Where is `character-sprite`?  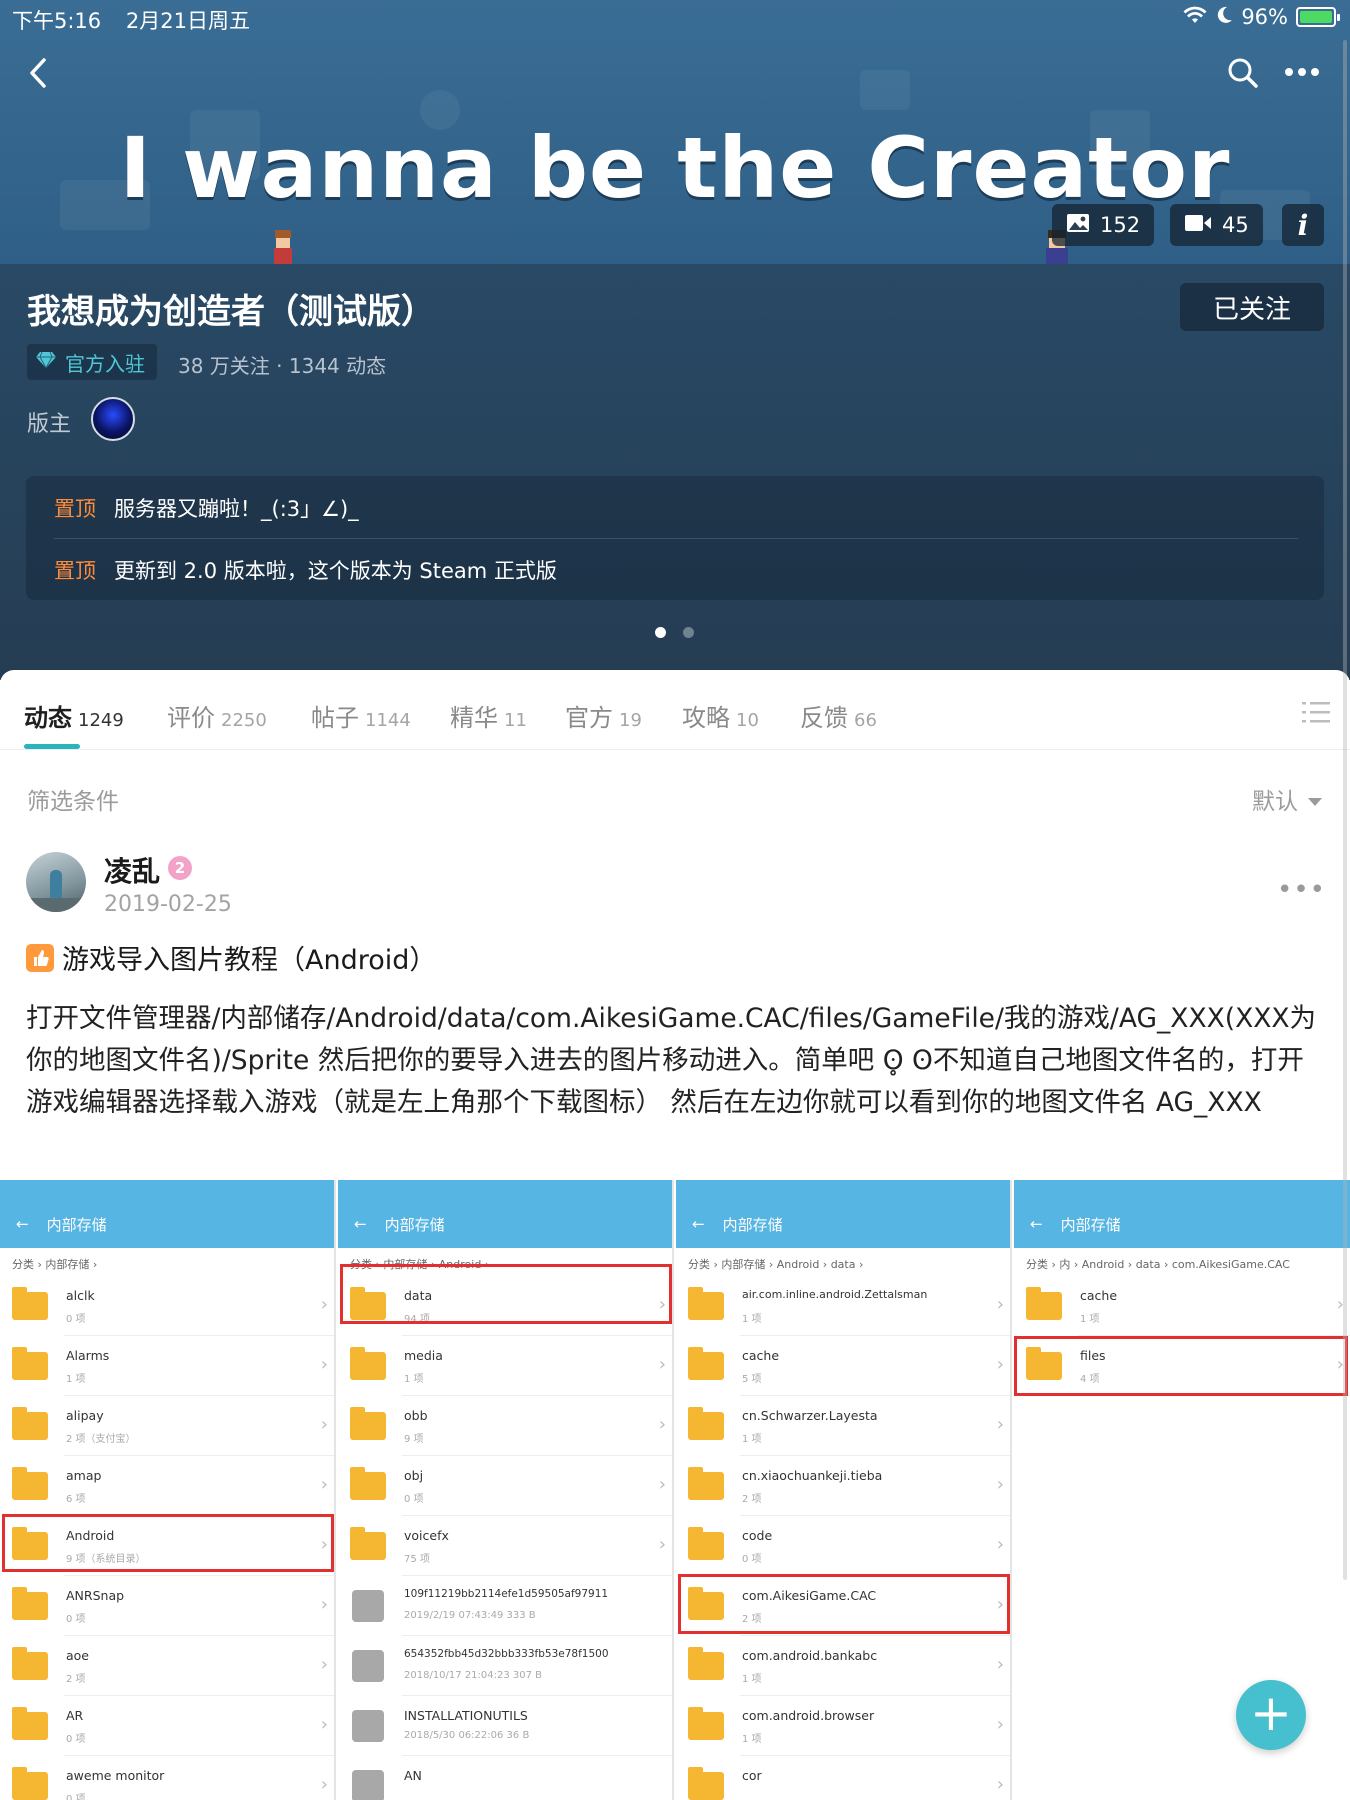 character-sprite is located at coordinates (283, 247).